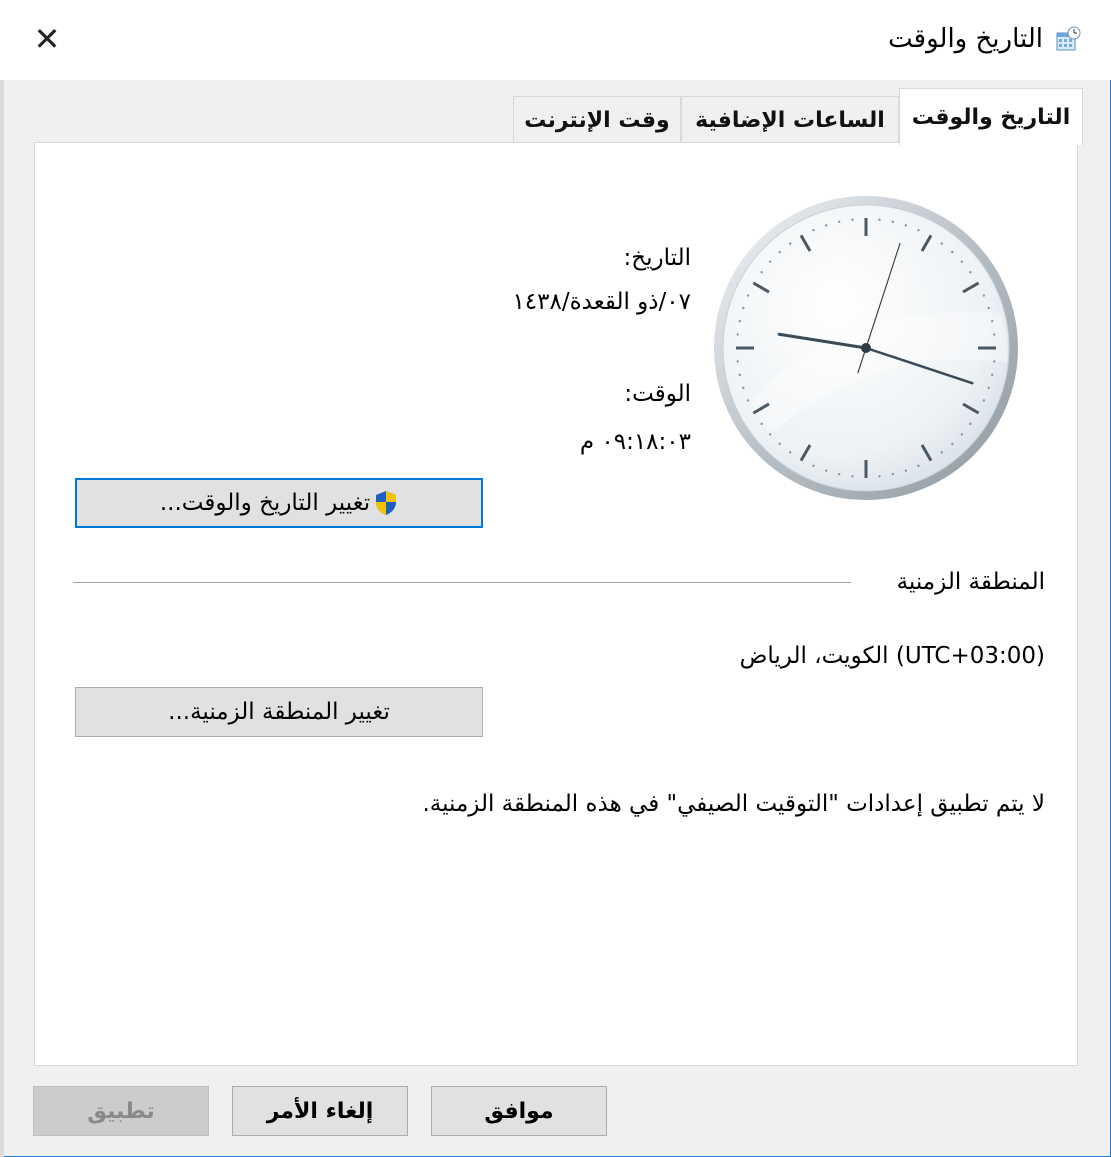  What do you see at coordinates (386, 503) in the screenshot?
I see `shield-icon` at bounding box center [386, 503].